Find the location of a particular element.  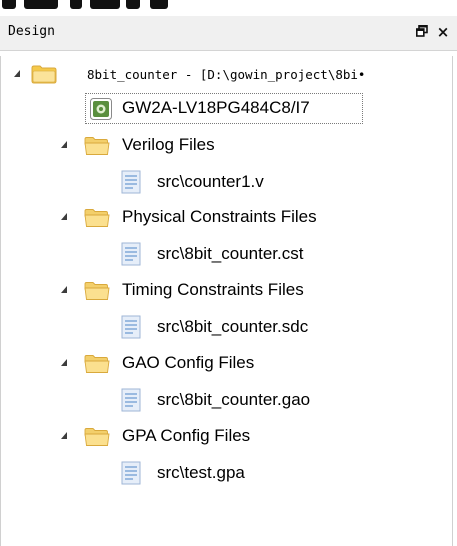

file-label: src\8bit_counter.gao is located at coordinates (234, 399).